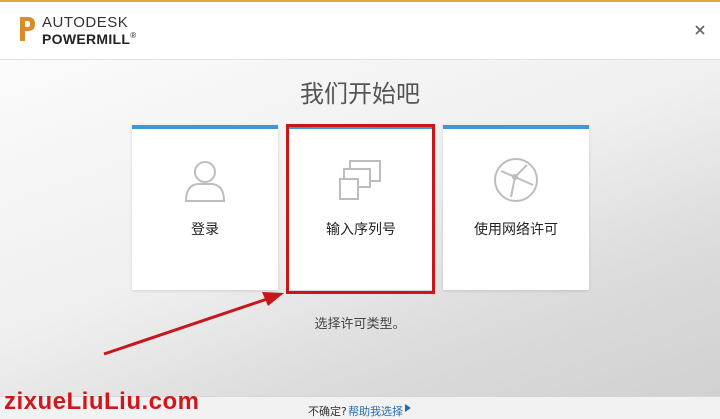 The image size is (720, 419). I want to click on powermill-logo-icon, so click(27, 29).